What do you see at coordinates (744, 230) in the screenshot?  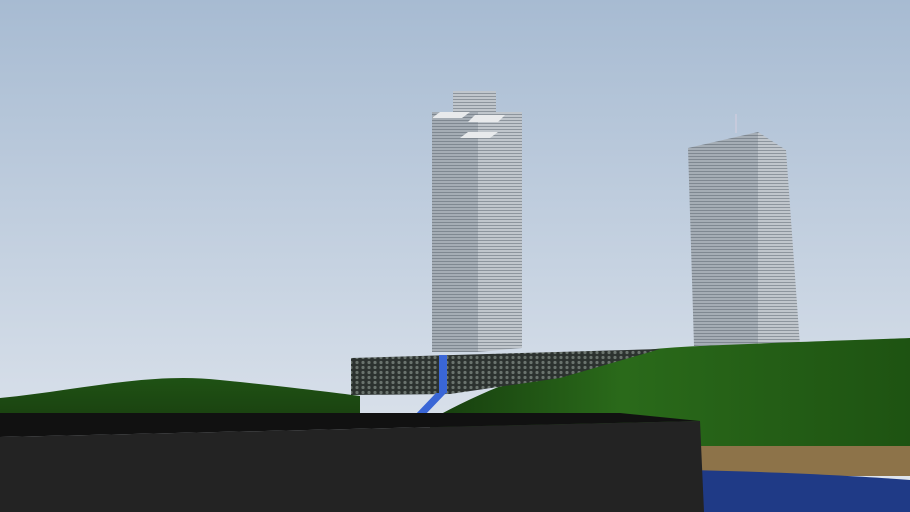 I see `right-tower` at bounding box center [744, 230].